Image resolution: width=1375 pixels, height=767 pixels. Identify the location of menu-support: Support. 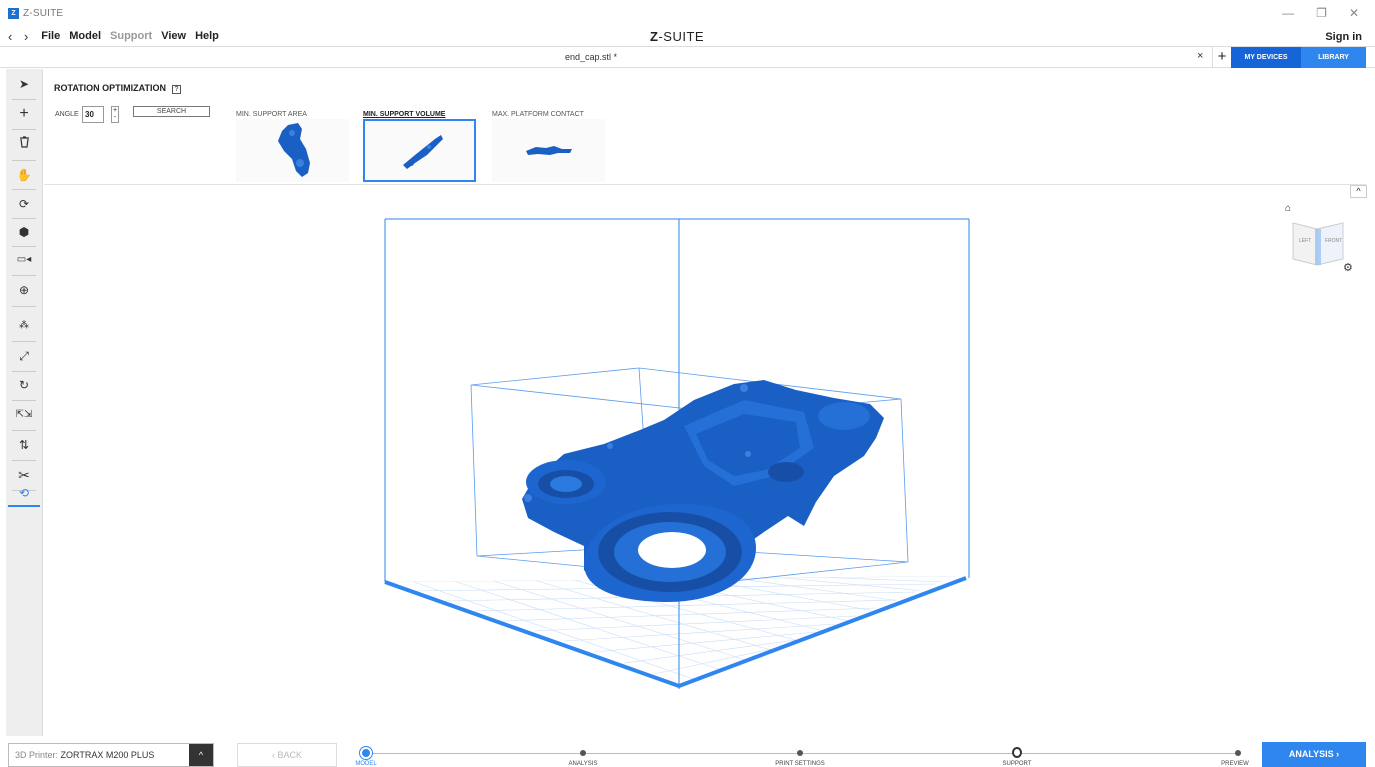
(131, 36).